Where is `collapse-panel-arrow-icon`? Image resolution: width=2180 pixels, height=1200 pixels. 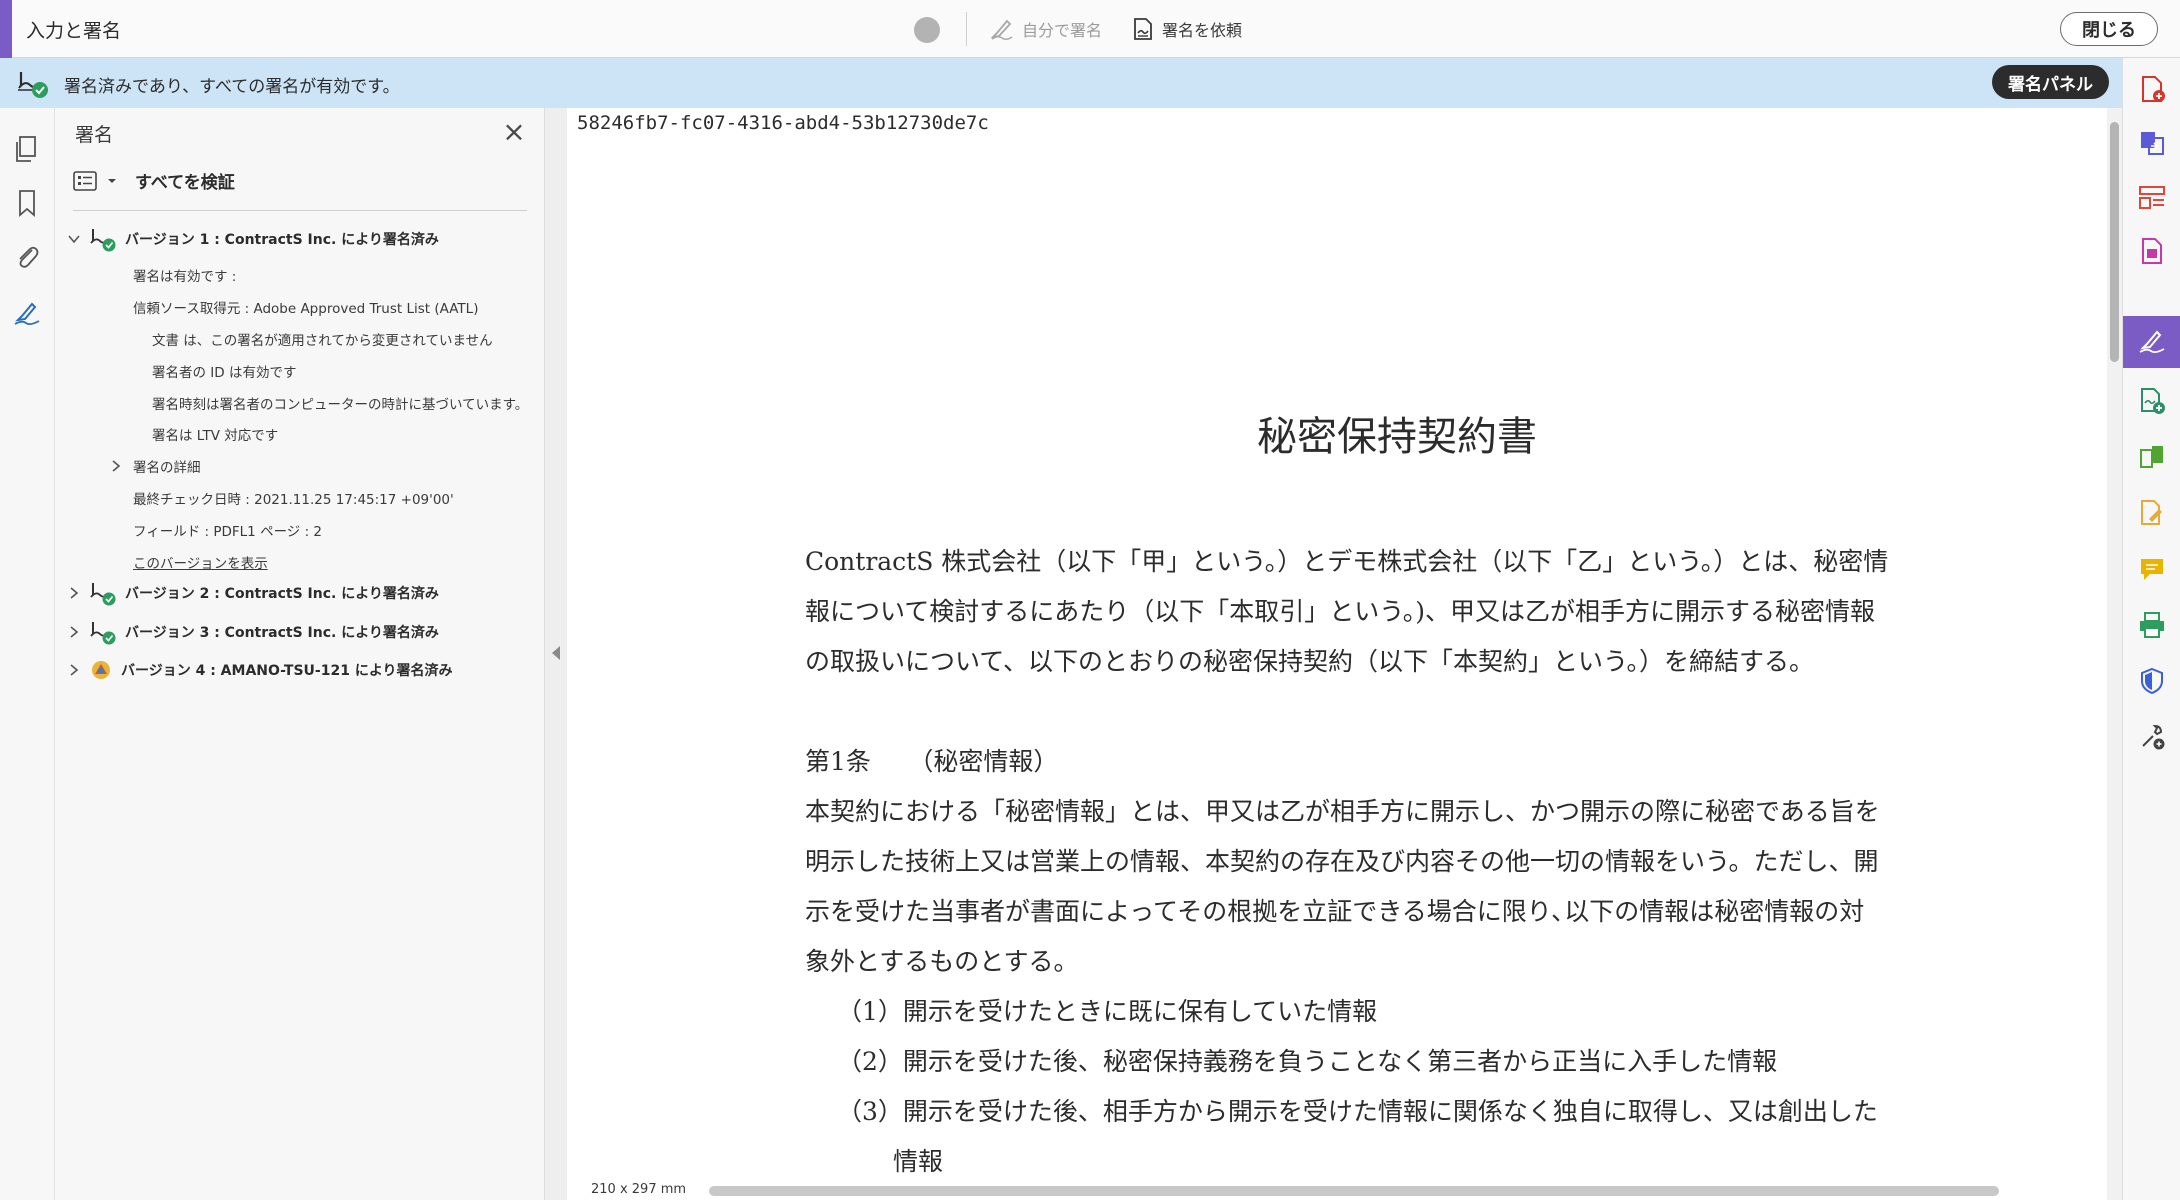
collapse-panel-arrow-icon is located at coordinates (556, 653).